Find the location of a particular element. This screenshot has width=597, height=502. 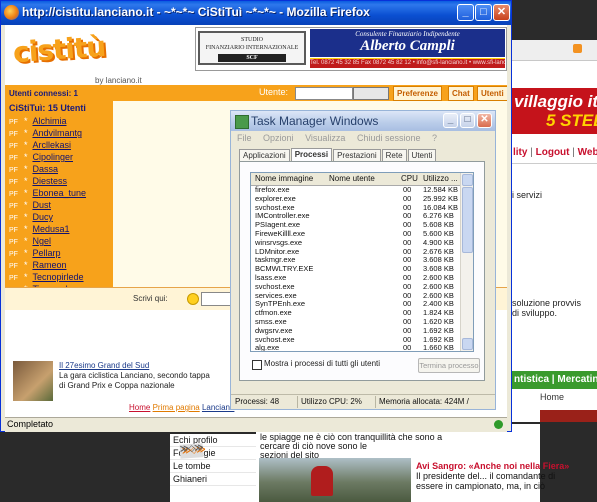

smiley-icon is located at coordinates (193, 299).